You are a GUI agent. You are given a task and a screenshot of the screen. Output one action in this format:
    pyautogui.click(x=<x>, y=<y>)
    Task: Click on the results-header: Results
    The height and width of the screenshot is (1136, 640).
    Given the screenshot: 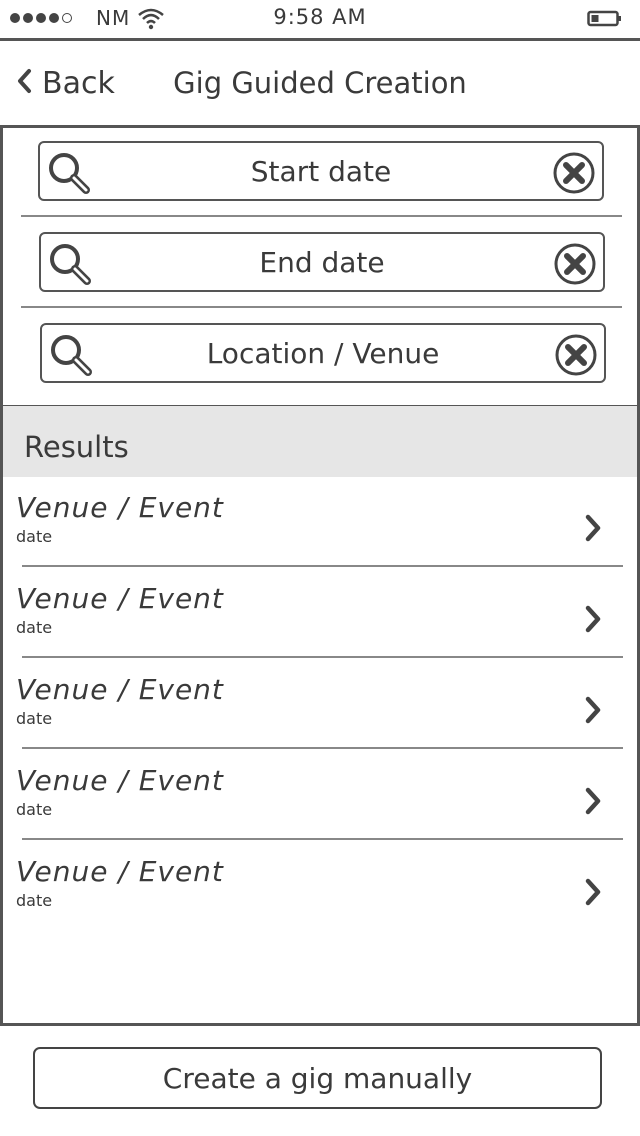 What is the action you would take?
    pyautogui.click(x=320, y=441)
    